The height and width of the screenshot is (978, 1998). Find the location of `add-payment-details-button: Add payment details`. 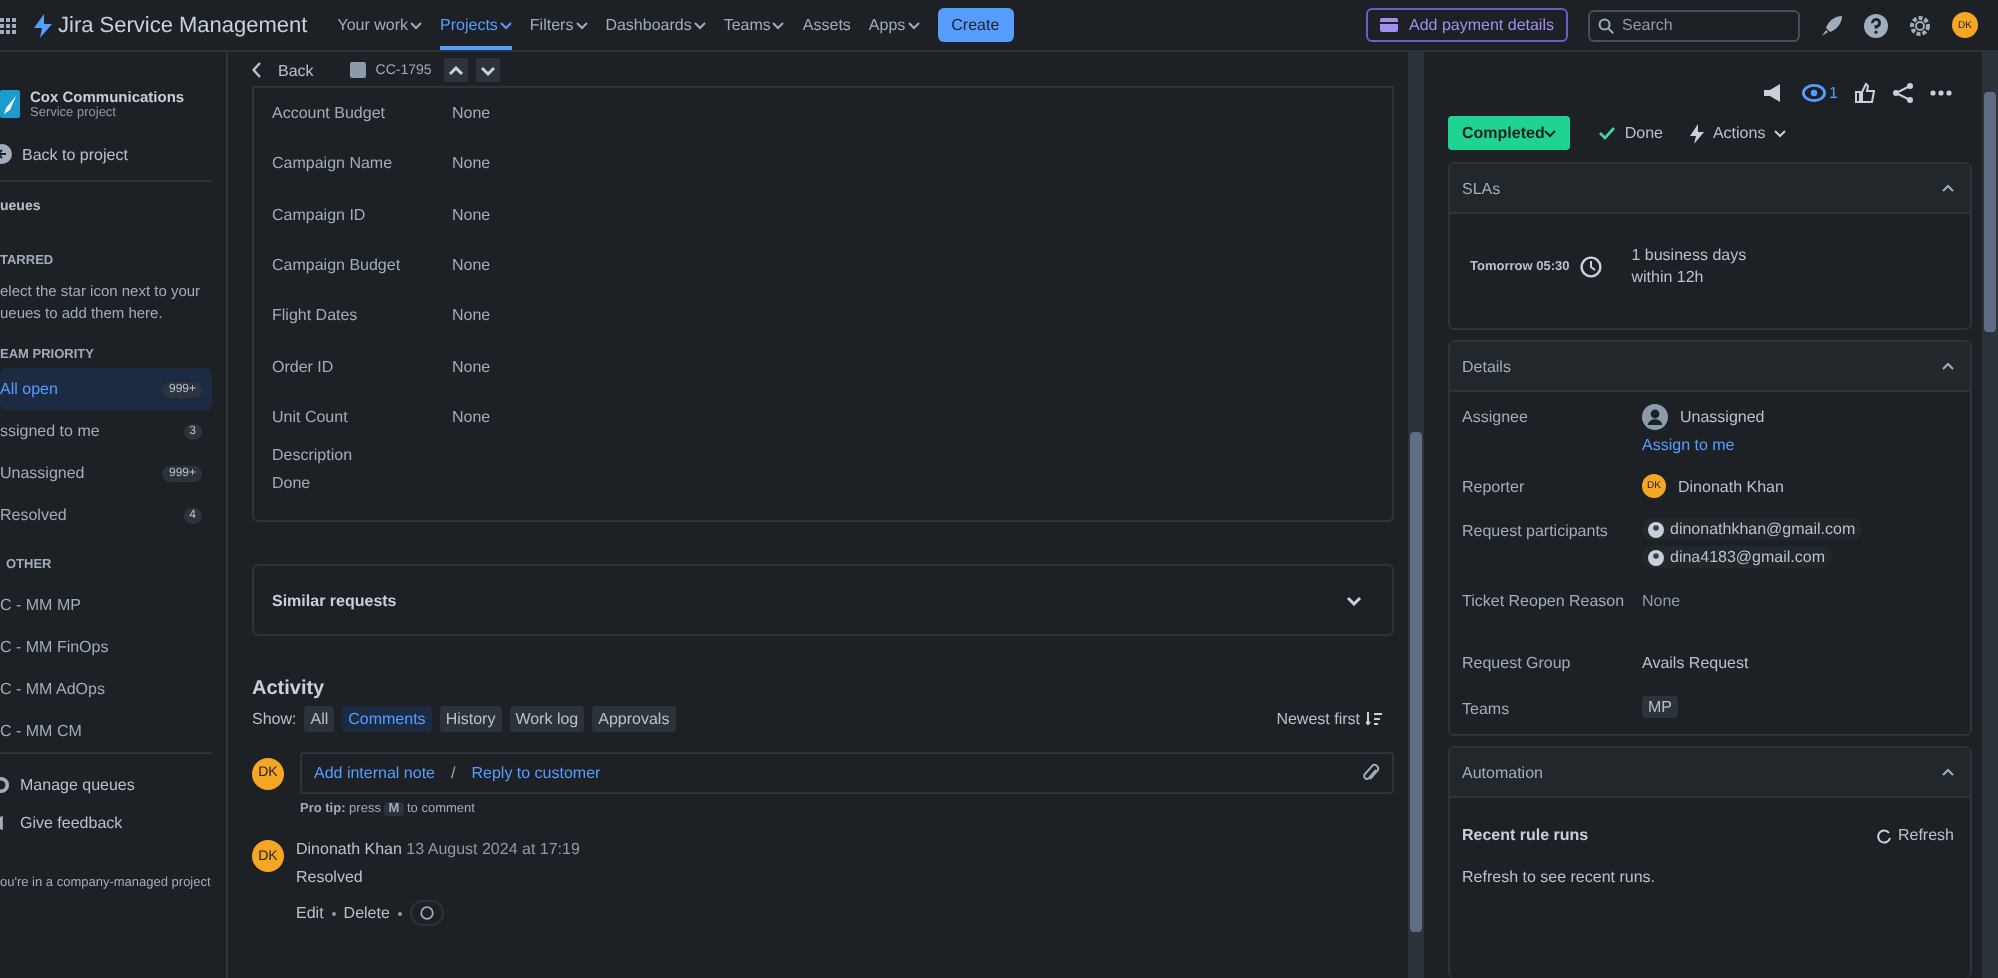

add-payment-details-button: Add payment details is located at coordinates (1466, 25).